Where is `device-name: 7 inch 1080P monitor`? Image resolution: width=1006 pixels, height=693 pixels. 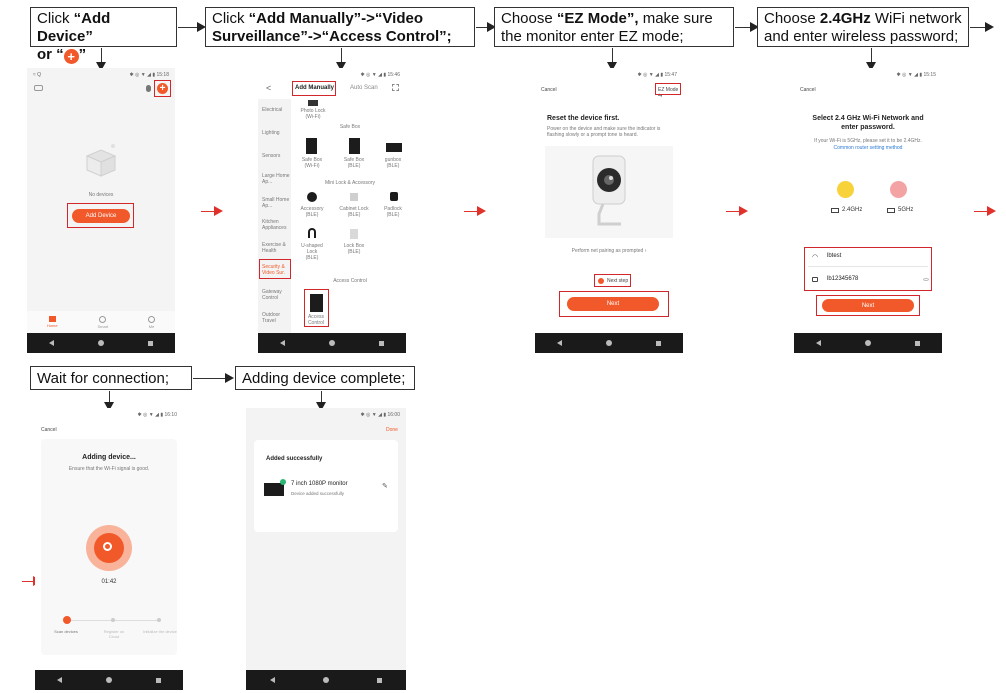 device-name: 7 inch 1080P monitor is located at coordinates (319, 484).